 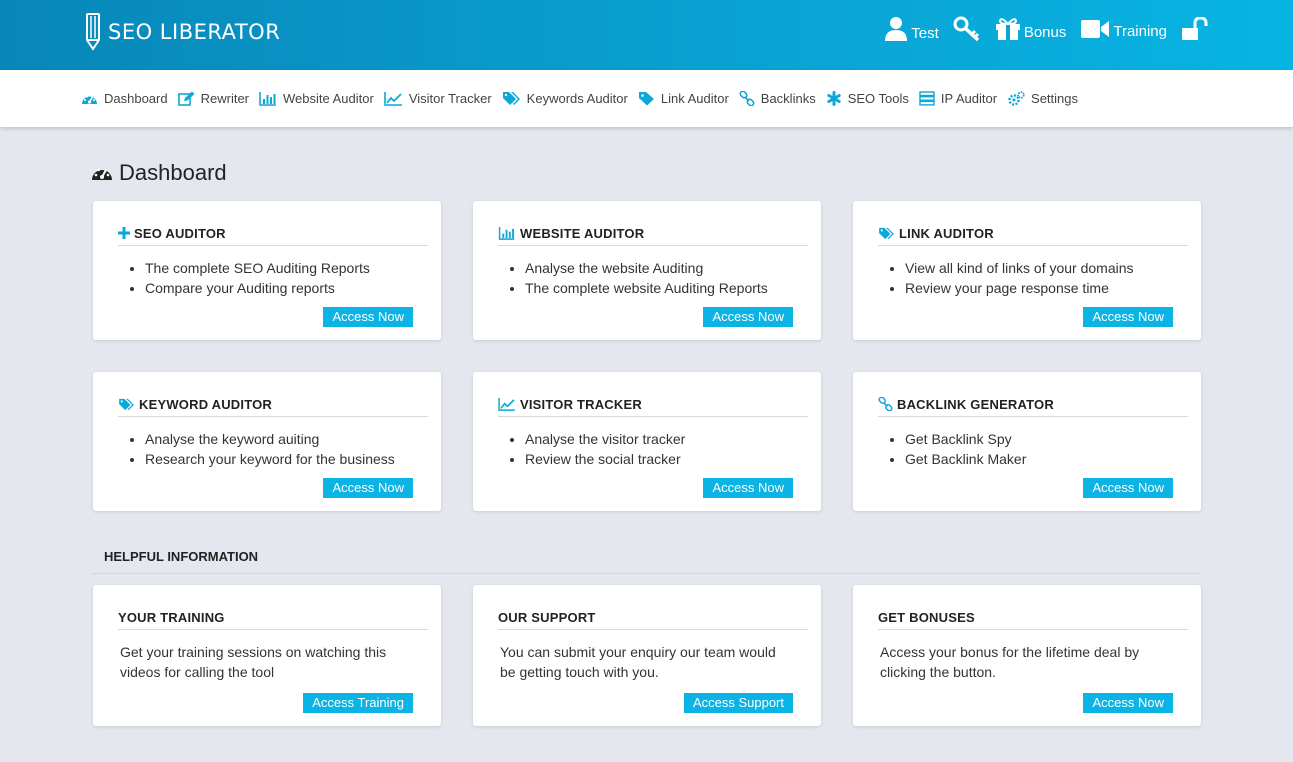 I want to click on divider, so click(x=646, y=573).